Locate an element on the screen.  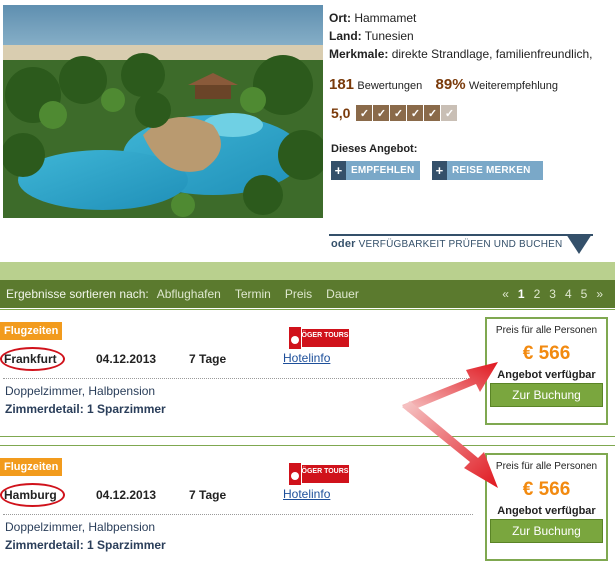
rating-checks: ✓ ✓ ✓ ✓ ✓ ✓ is located at coordinates (407, 113).